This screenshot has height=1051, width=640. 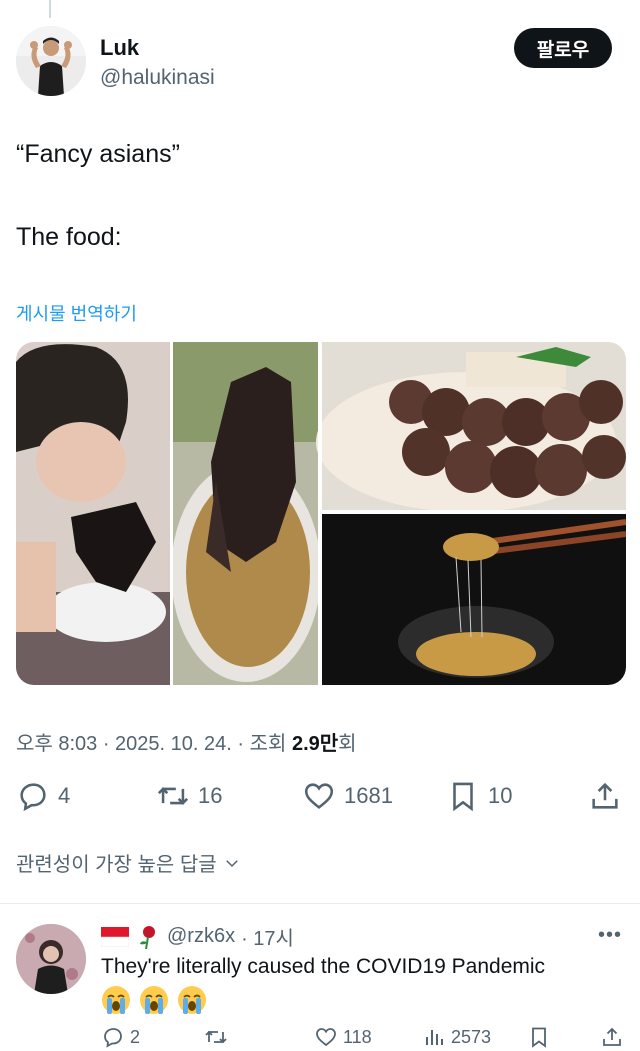 I want to click on reply-views-action: 2573, so click(x=456, y=1036).